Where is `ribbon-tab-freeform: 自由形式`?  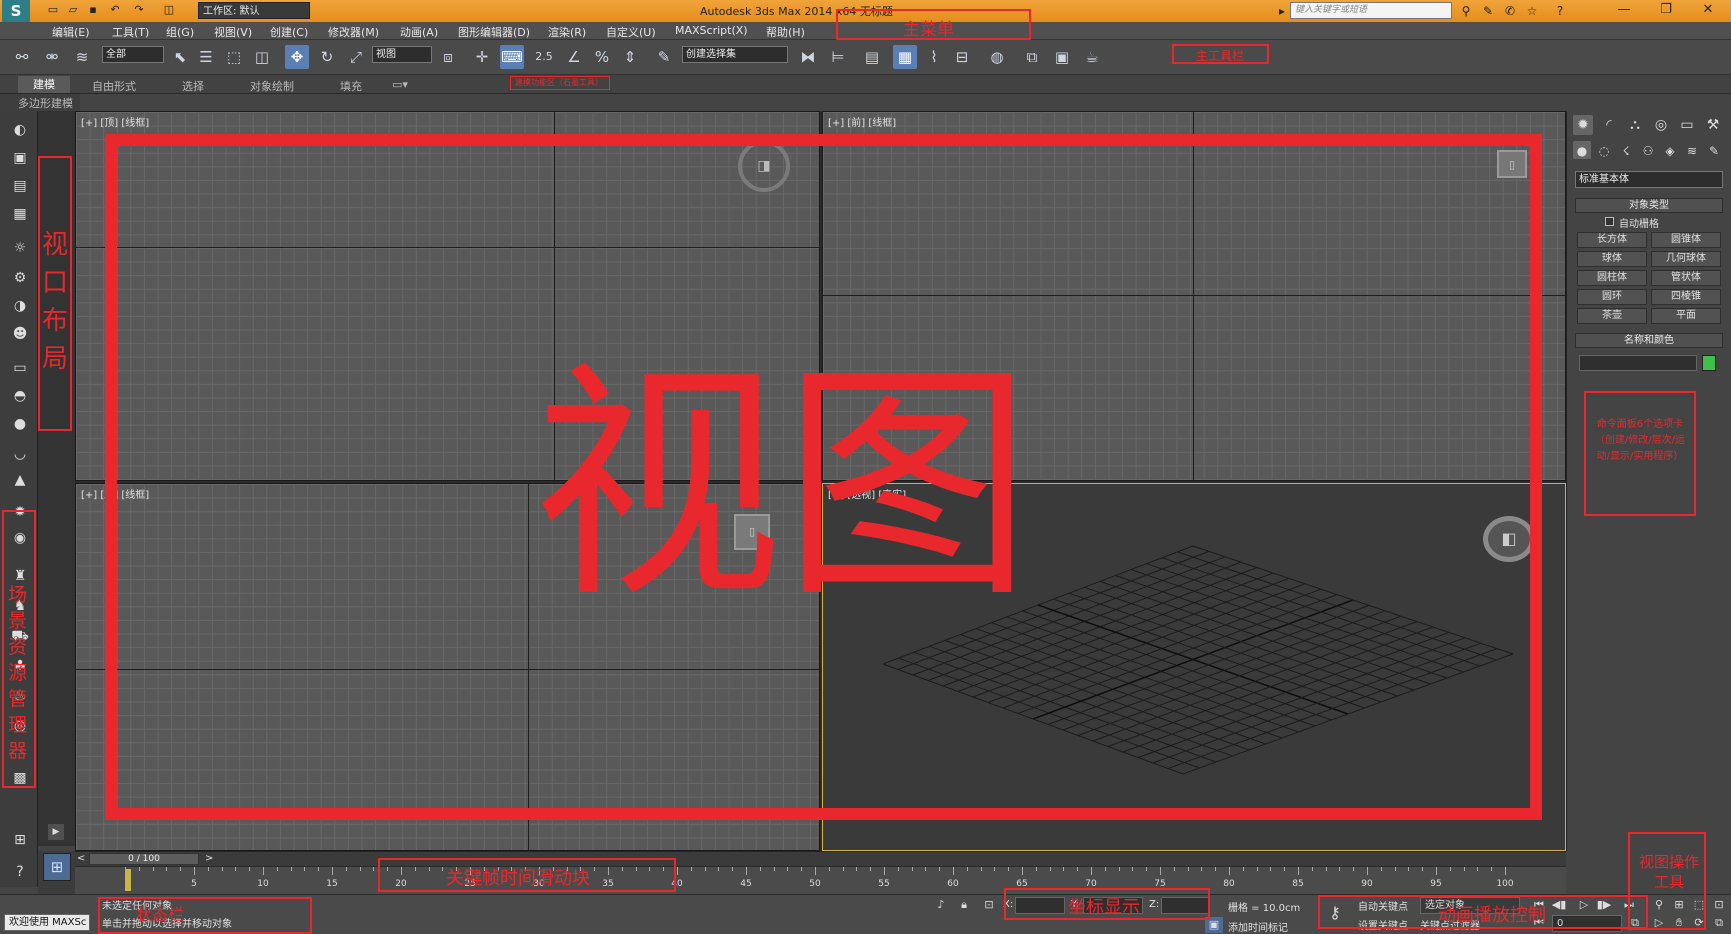 ribbon-tab-freeform: 自由形式 is located at coordinates (114, 86).